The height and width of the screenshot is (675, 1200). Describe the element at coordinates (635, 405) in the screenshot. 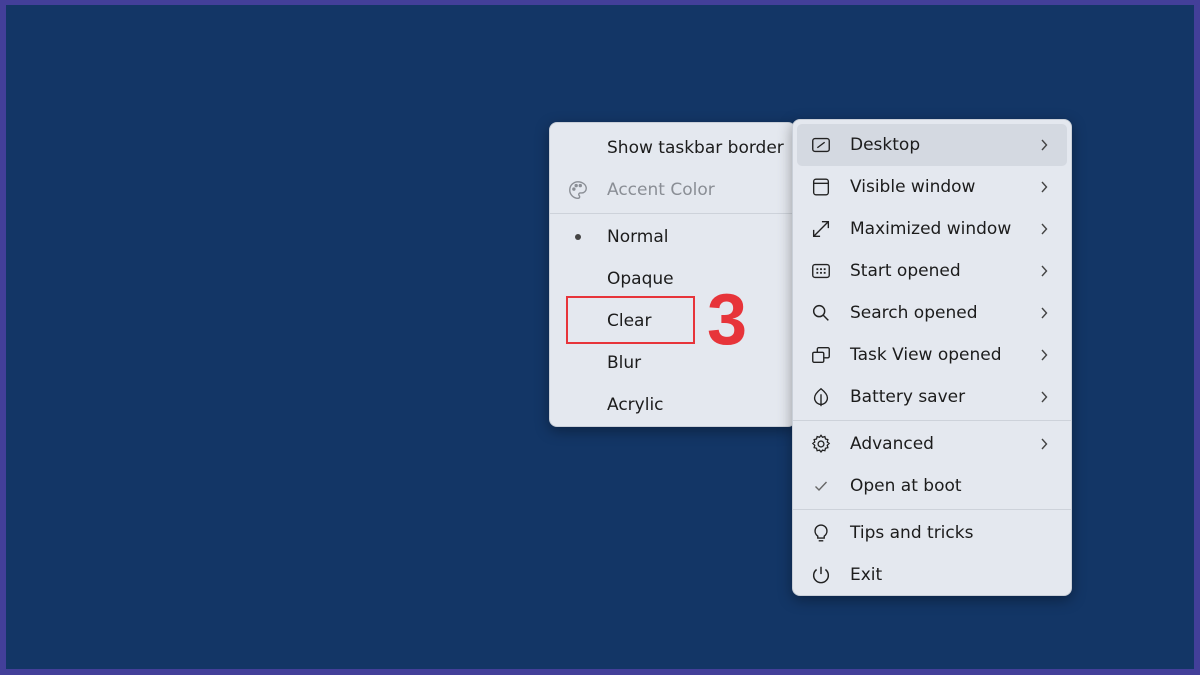

I see `menu-item-label: Acrylic` at that location.